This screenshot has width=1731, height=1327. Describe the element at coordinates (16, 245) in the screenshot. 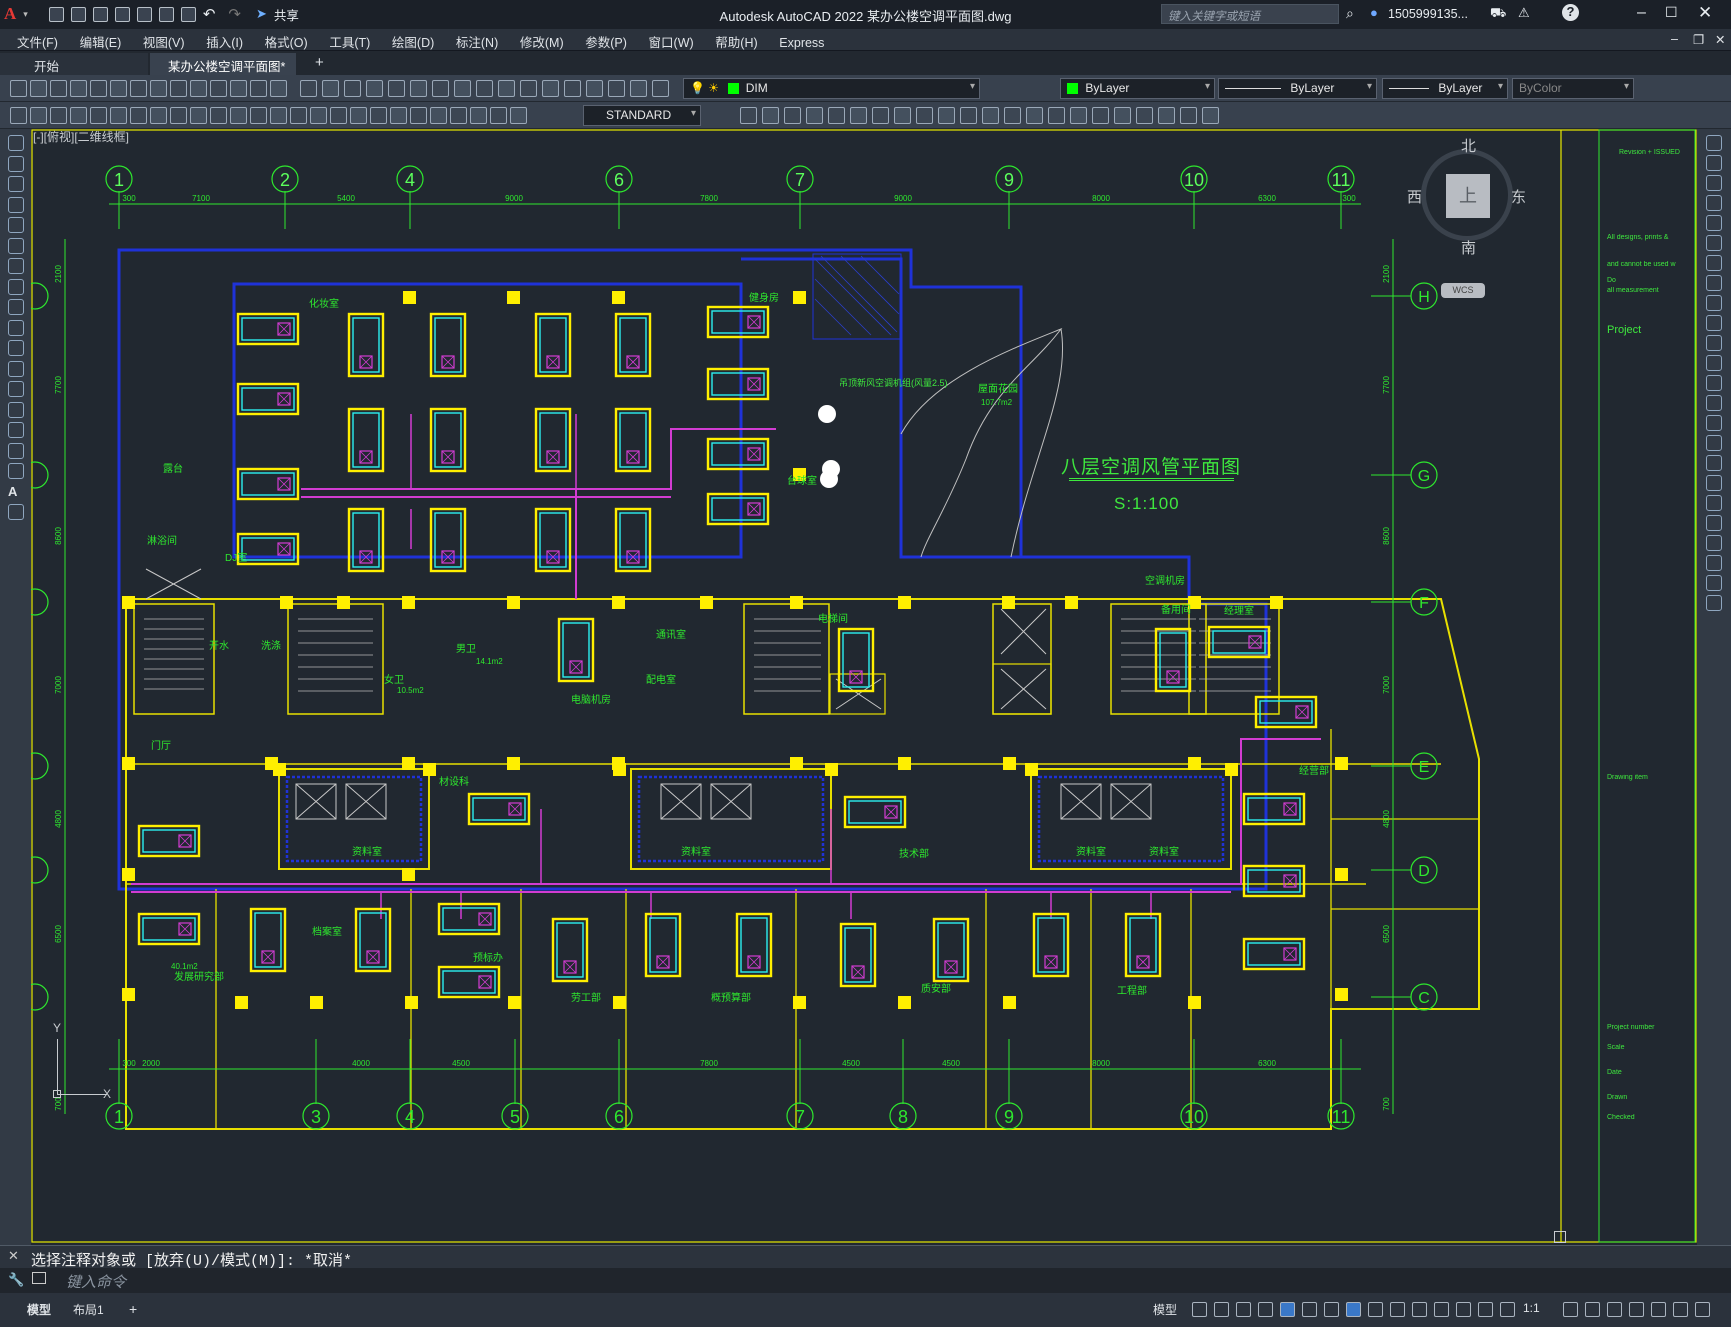

I see `circle-tool-icon` at that location.